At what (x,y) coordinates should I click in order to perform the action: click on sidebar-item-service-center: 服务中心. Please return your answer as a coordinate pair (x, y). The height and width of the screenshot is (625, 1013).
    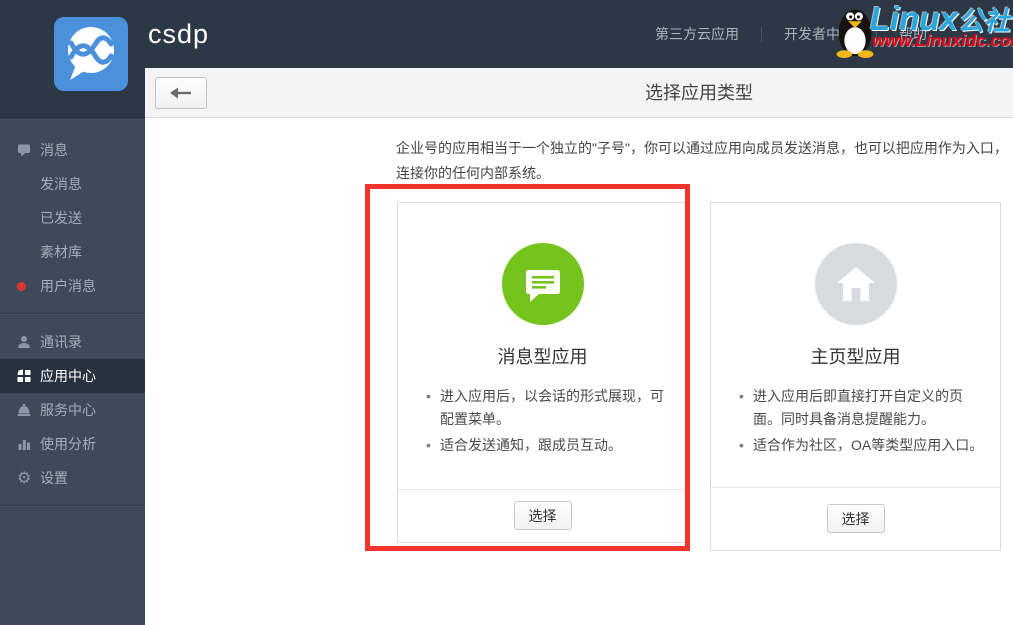
    Looking at the image, I should click on (72, 410).